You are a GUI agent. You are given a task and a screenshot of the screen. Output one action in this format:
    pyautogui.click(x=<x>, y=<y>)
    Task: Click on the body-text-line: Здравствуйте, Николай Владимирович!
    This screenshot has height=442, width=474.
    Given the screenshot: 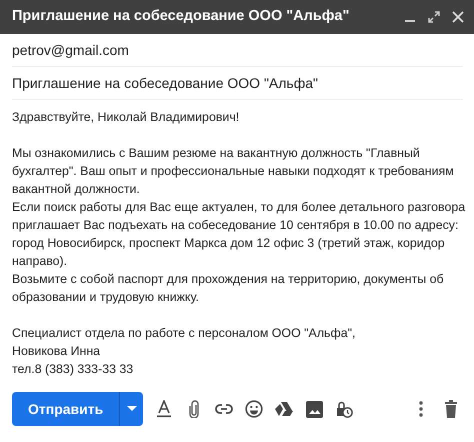 What is the action you would take?
    pyautogui.click(x=126, y=117)
    